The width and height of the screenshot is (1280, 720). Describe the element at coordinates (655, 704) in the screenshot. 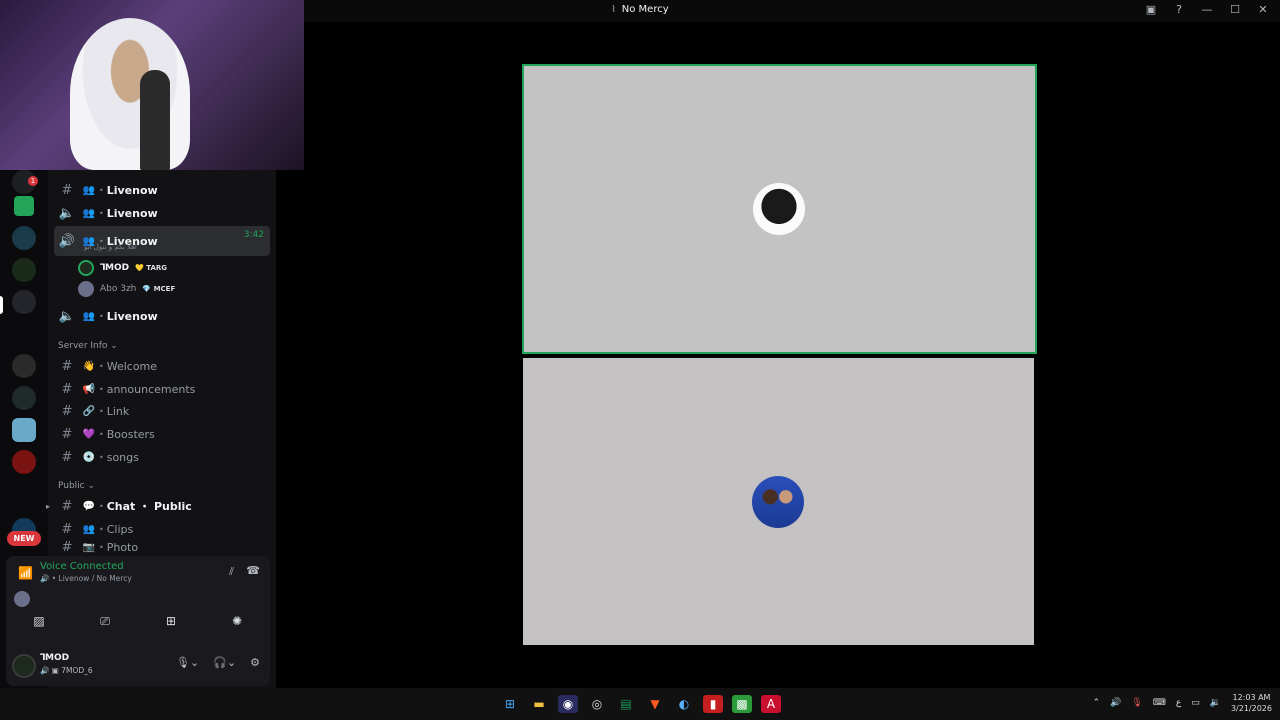

I see `brave-icon: ▼` at that location.